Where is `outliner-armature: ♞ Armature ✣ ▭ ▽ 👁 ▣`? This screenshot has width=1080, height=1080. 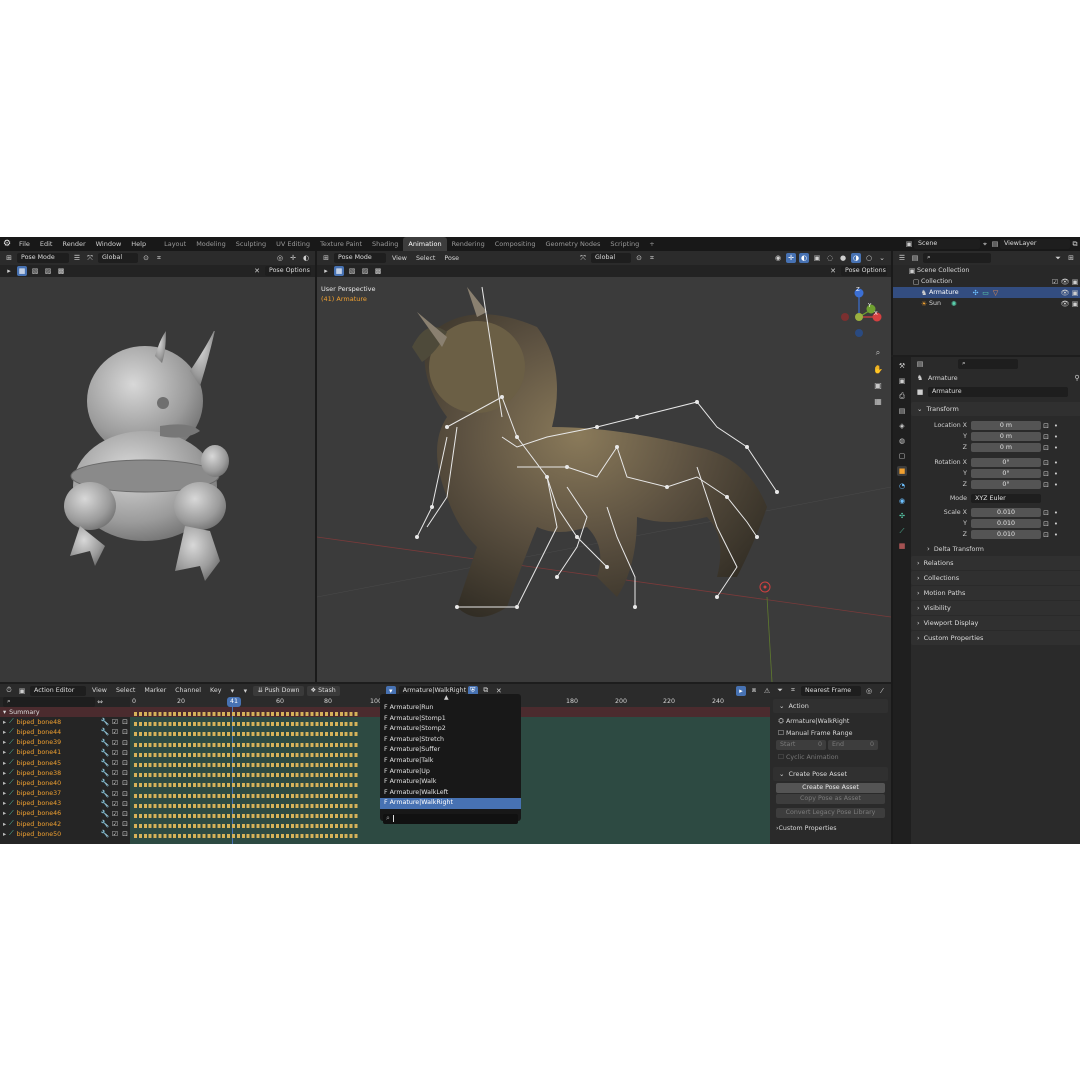
outliner-armature: ♞ Armature ✣ ▭ ▽ 👁 ▣ is located at coordinates (986, 292).